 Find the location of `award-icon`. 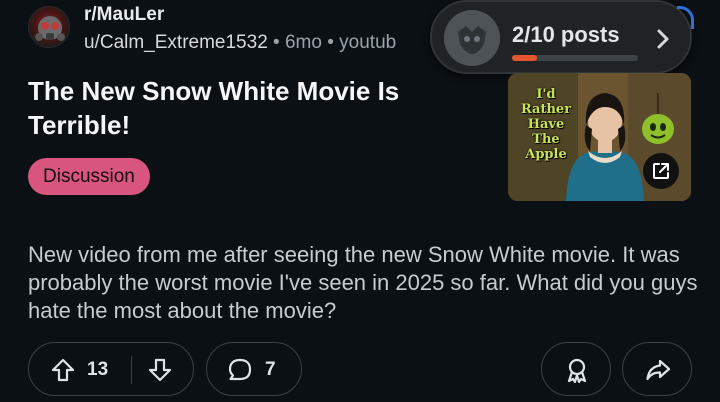

award-icon is located at coordinates (577, 371).